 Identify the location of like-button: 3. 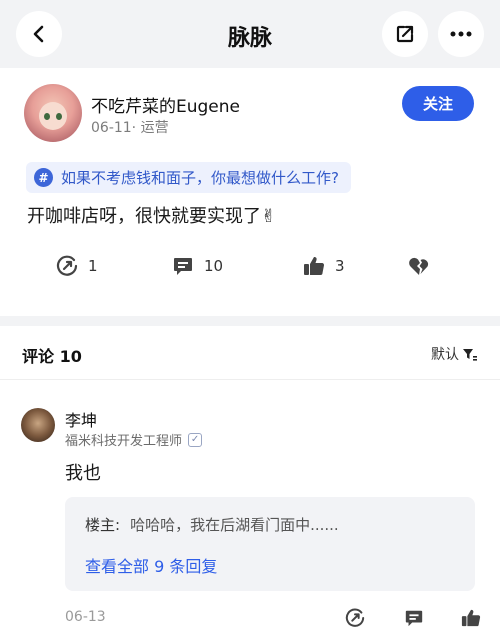
(324, 266).